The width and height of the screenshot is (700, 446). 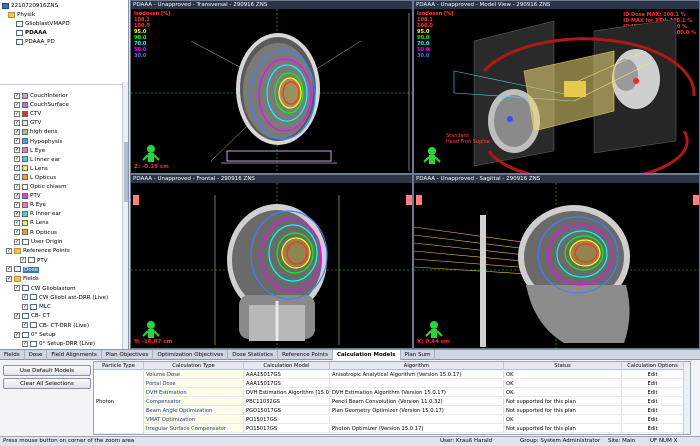 What do you see at coordinates (35, 132) in the screenshot?
I see `structure-item: ✓ high dens` at bounding box center [35, 132].